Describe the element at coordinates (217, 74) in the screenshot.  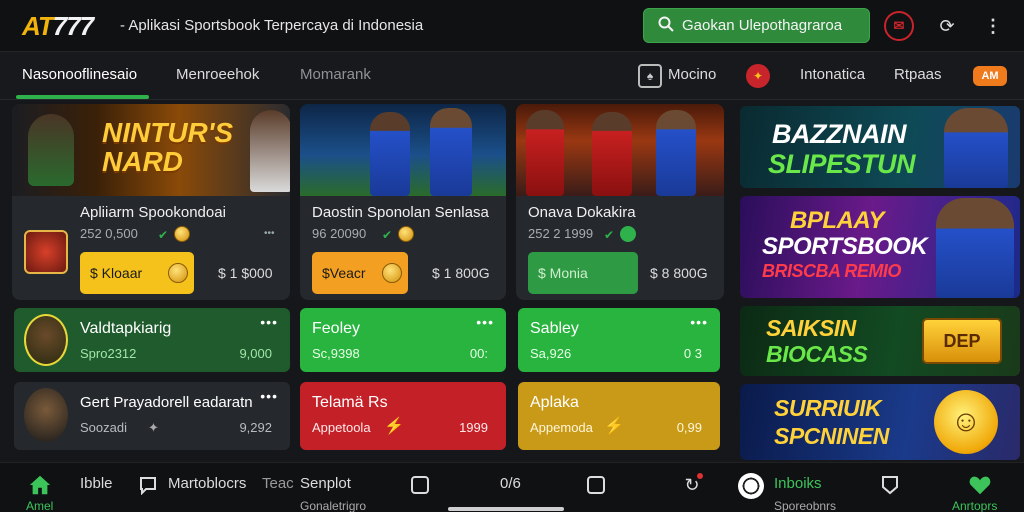
I see `tab-sportsbook: Menroeehok` at that location.